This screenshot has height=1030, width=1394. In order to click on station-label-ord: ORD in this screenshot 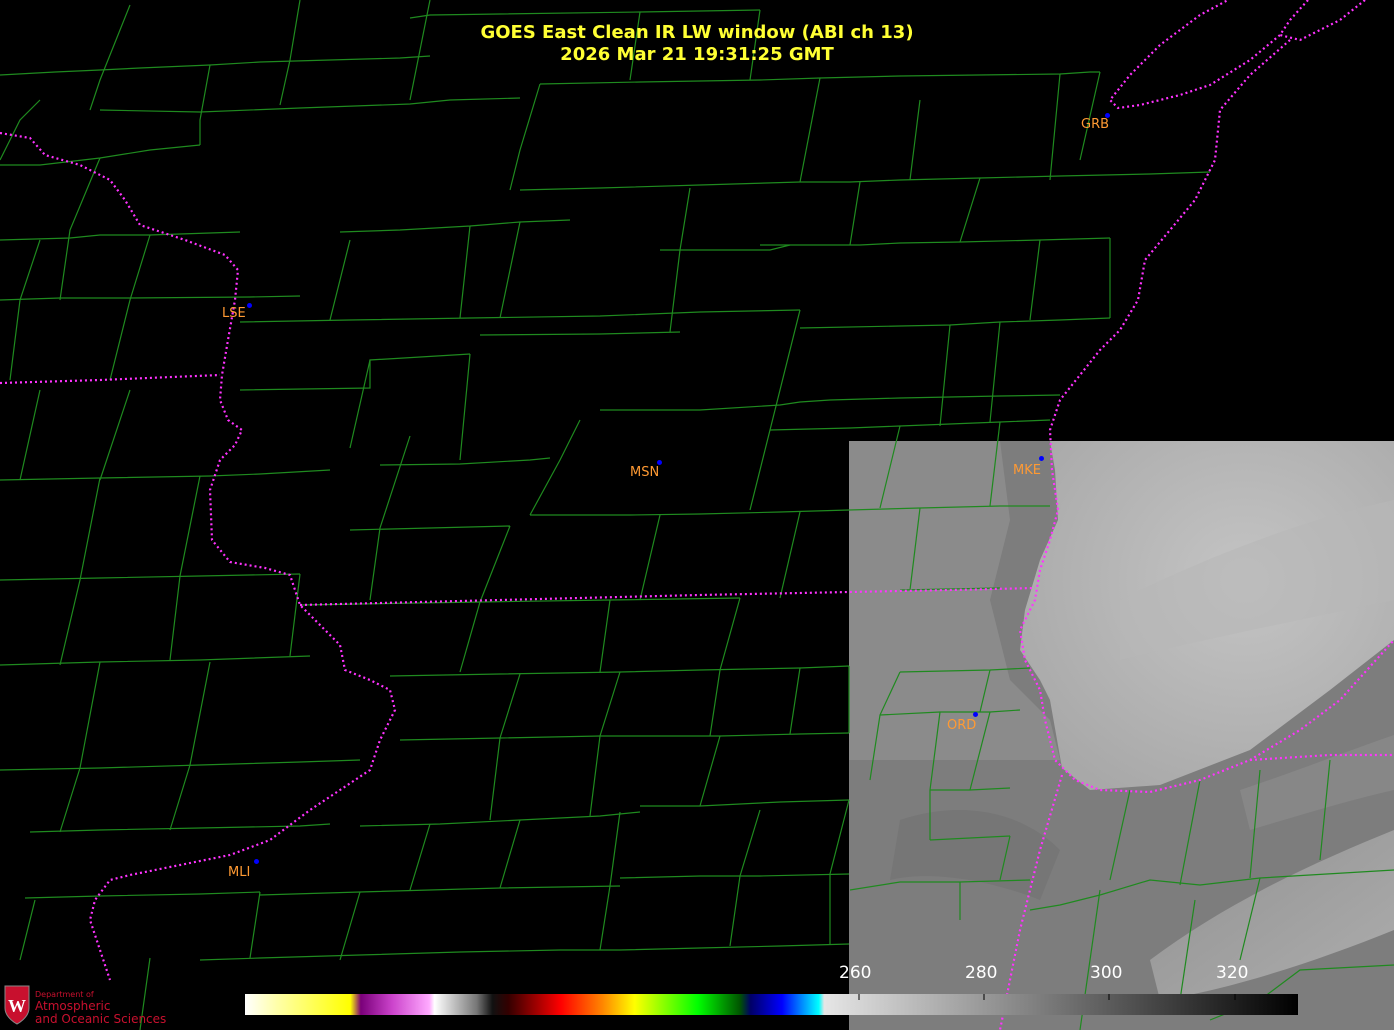, I will do `click(962, 725)`.